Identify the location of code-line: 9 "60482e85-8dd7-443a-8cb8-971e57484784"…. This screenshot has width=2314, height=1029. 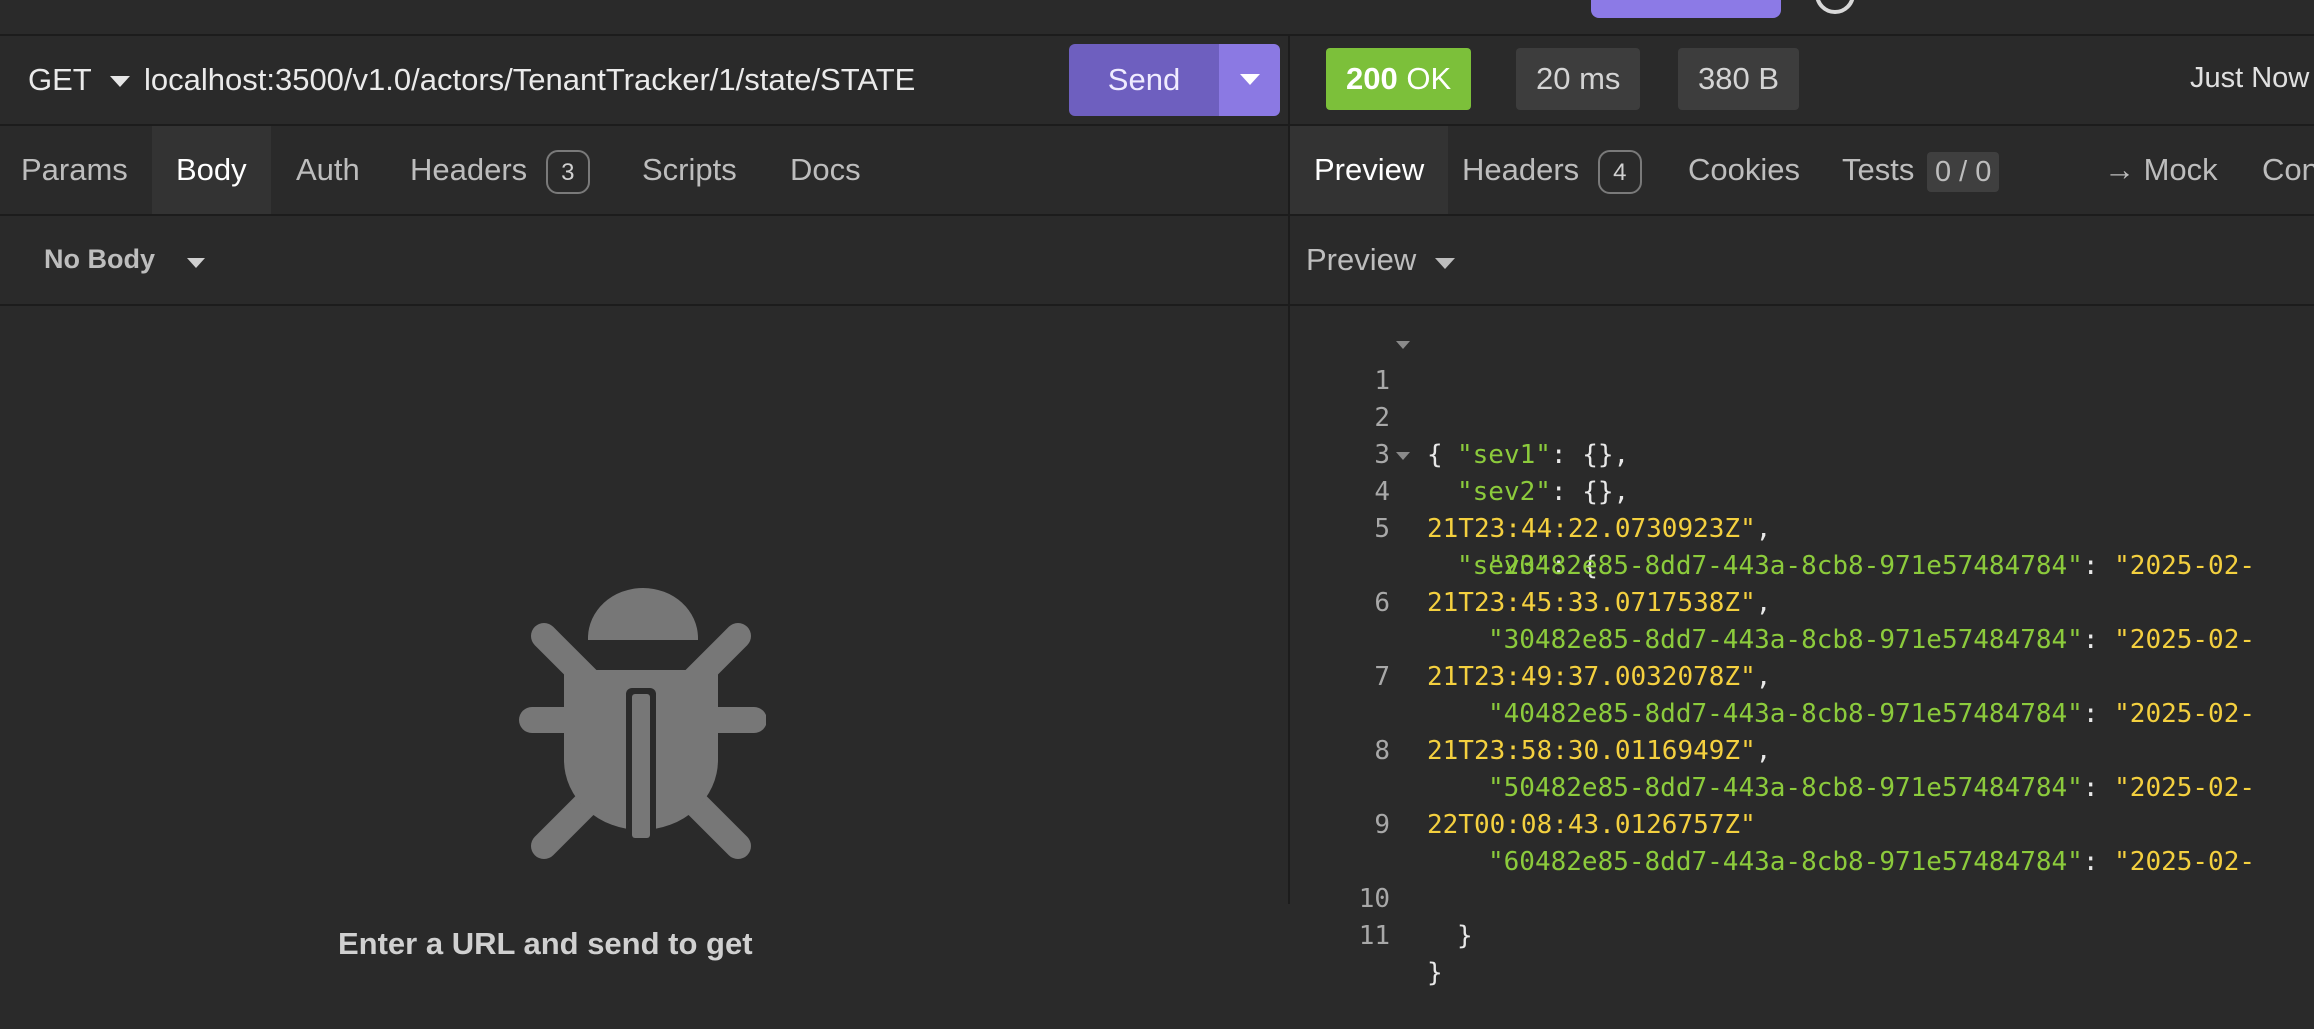
(1802, 823).